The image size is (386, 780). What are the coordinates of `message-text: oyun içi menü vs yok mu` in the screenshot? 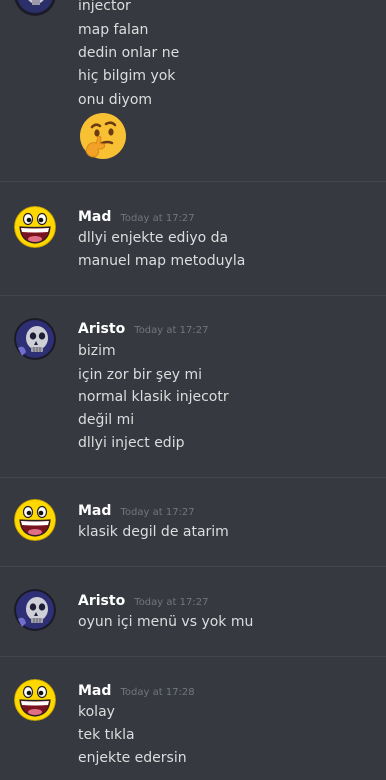 It's located at (166, 622).